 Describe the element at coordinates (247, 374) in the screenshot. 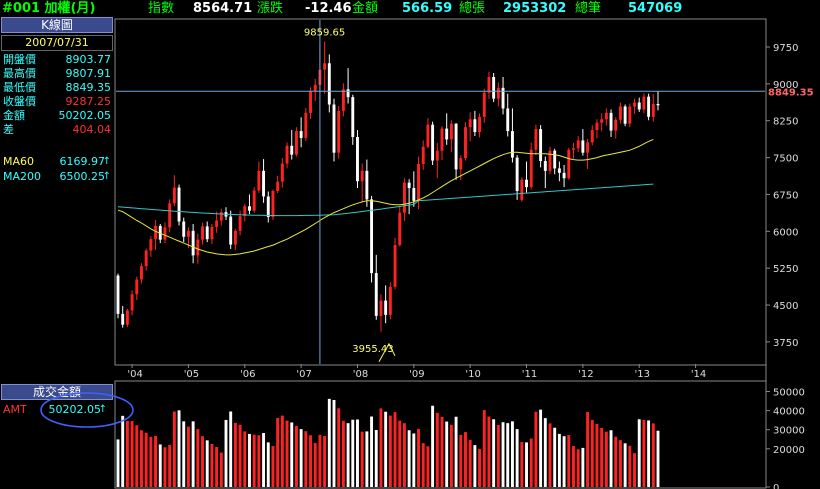

I see `time-tick-label: '06` at that location.